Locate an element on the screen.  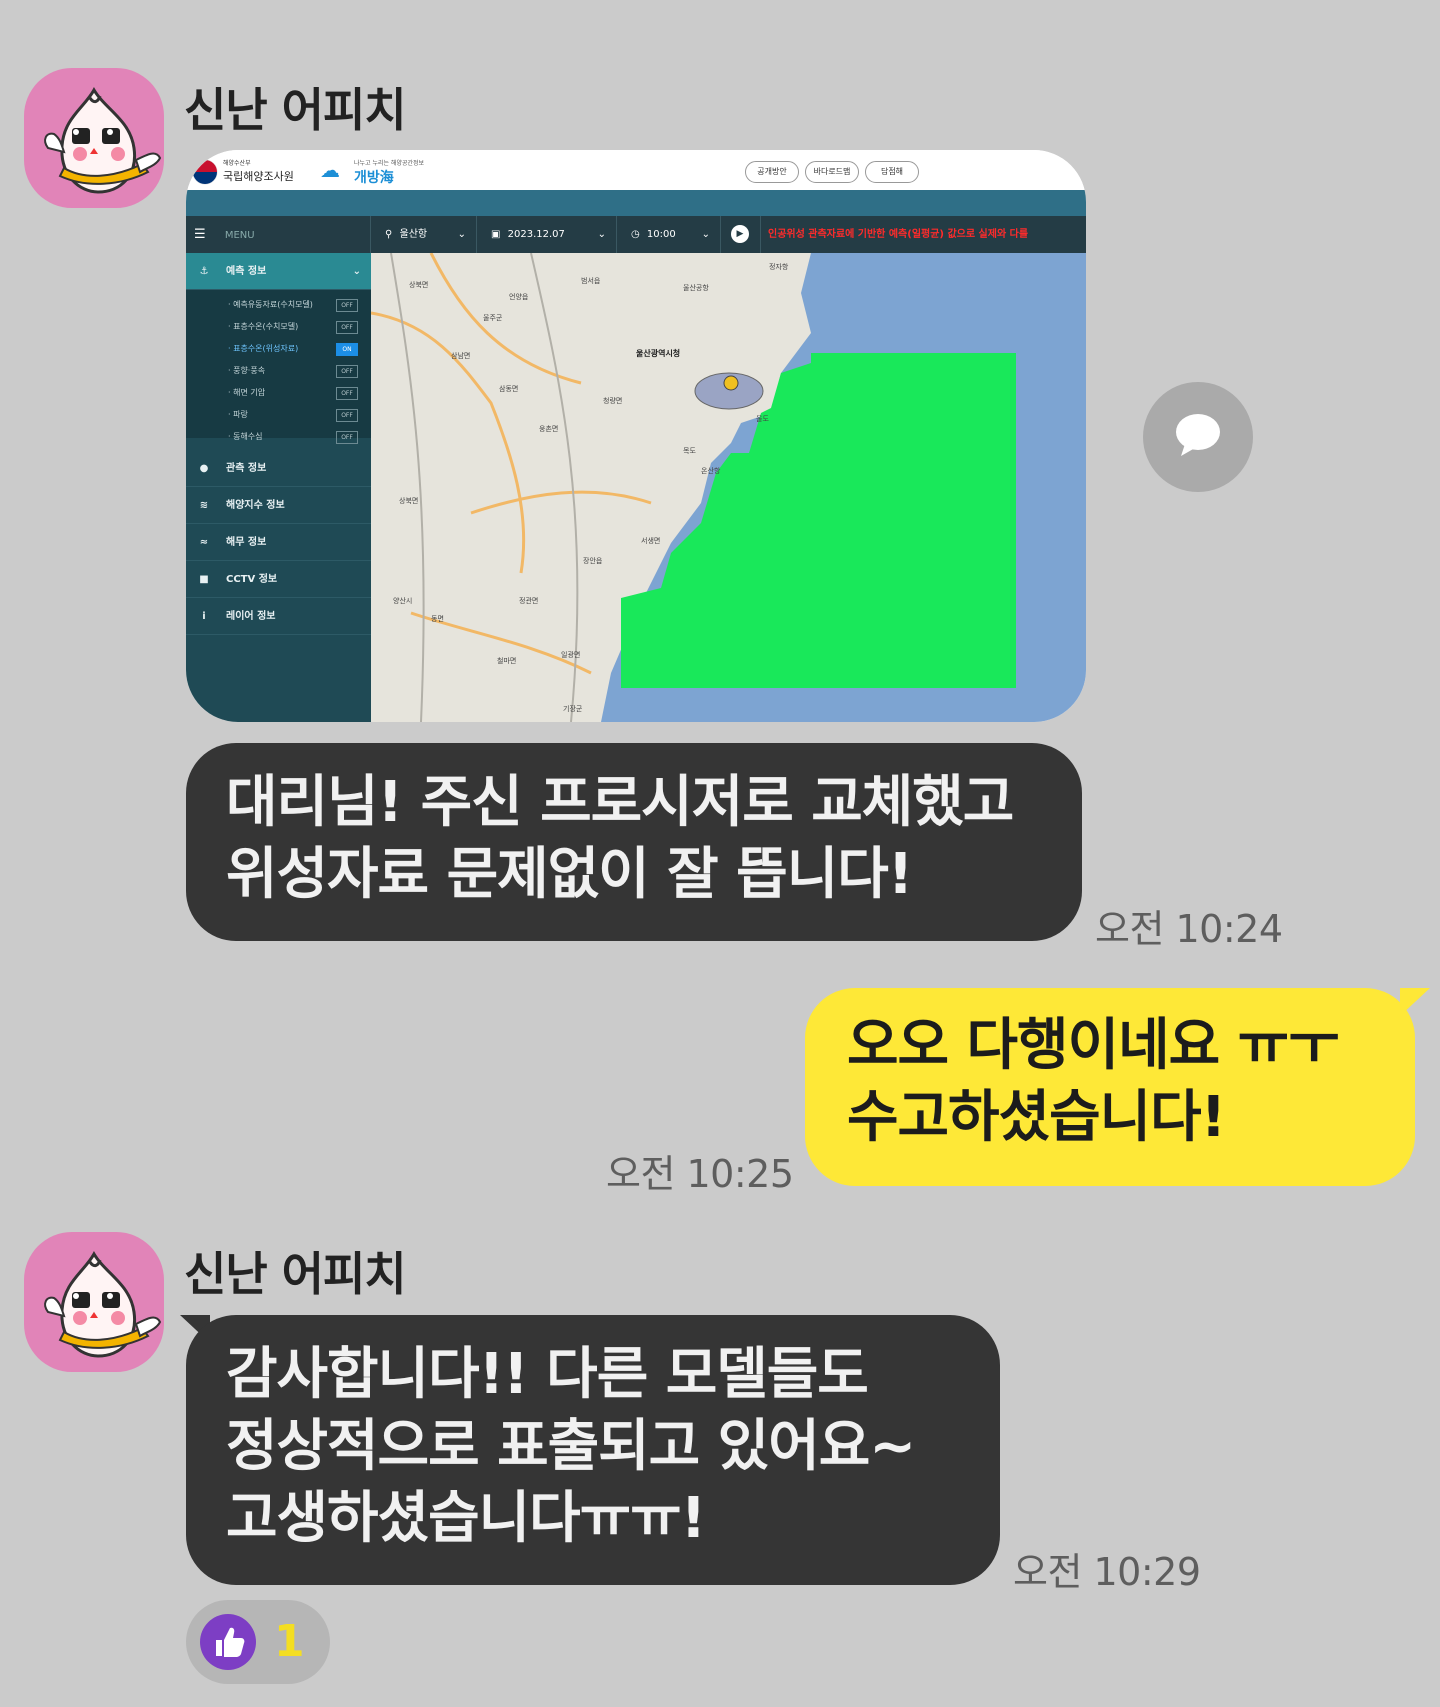
outgoing-message-bubble: 오오 다행이네요 ㅠㅜ 수고하셨습니다! is located at coordinates (1110, 1087).